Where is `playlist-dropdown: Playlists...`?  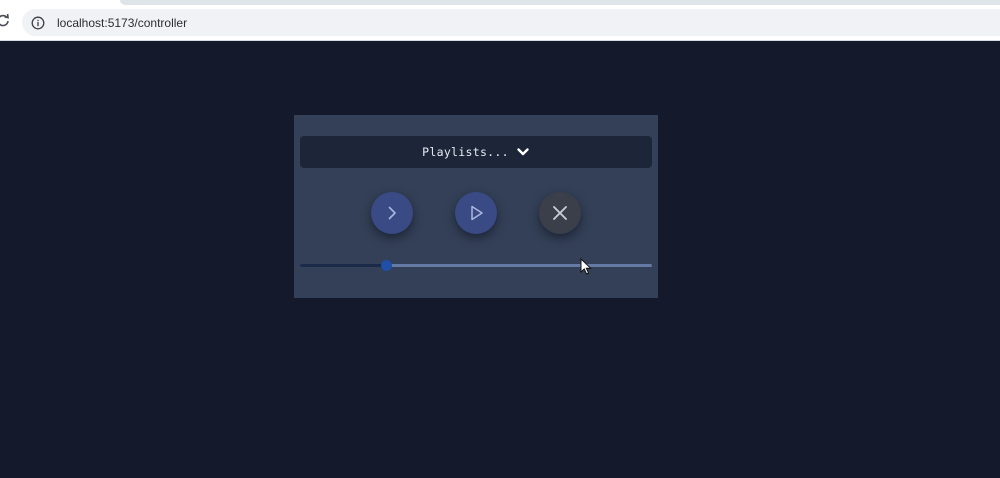
playlist-dropdown: Playlists... is located at coordinates (476, 152).